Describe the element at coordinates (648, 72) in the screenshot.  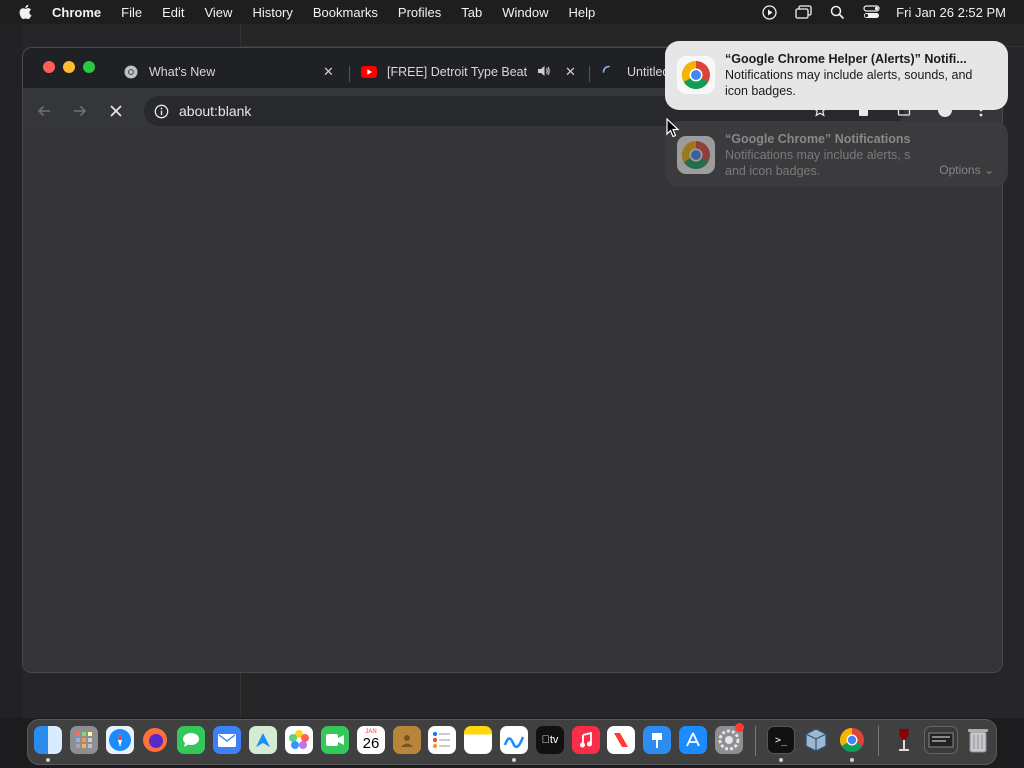
I see `tab-title: Untitled` at that location.